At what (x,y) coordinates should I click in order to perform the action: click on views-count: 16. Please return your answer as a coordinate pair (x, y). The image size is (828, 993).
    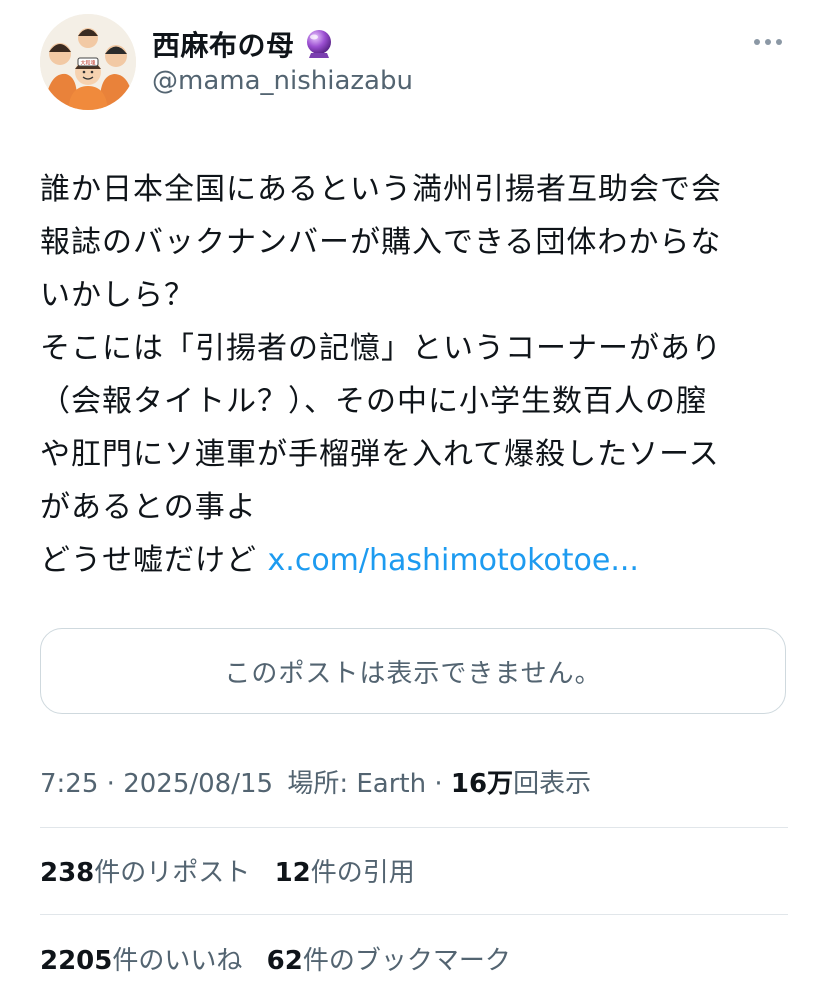
    Looking at the image, I should click on (469, 784).